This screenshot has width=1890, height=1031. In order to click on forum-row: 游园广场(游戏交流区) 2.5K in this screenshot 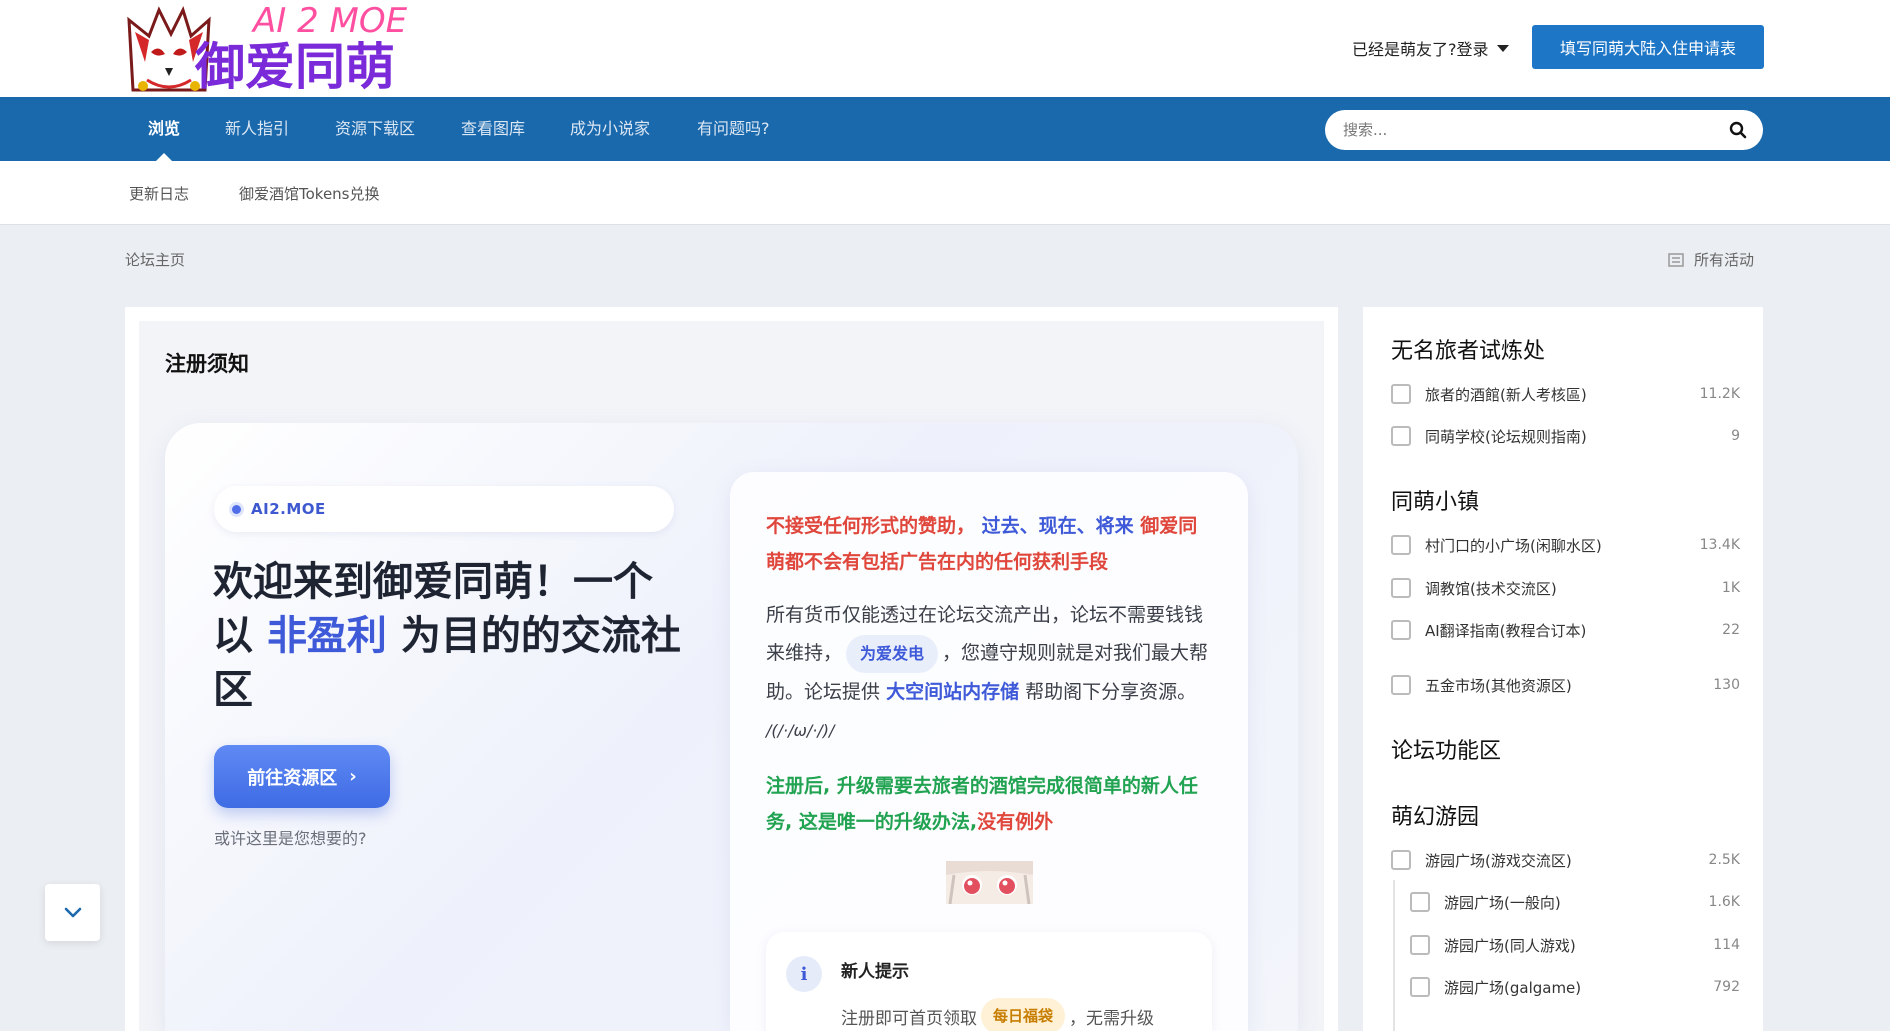, I will do `click(1565, 860)`.